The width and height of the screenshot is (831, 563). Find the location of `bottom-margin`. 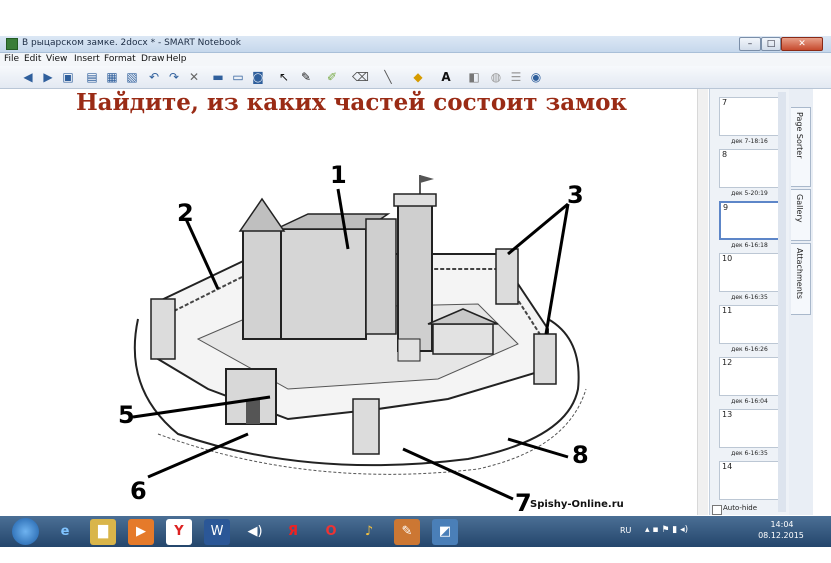

bottom-margin is located at coordinates (415, 555).